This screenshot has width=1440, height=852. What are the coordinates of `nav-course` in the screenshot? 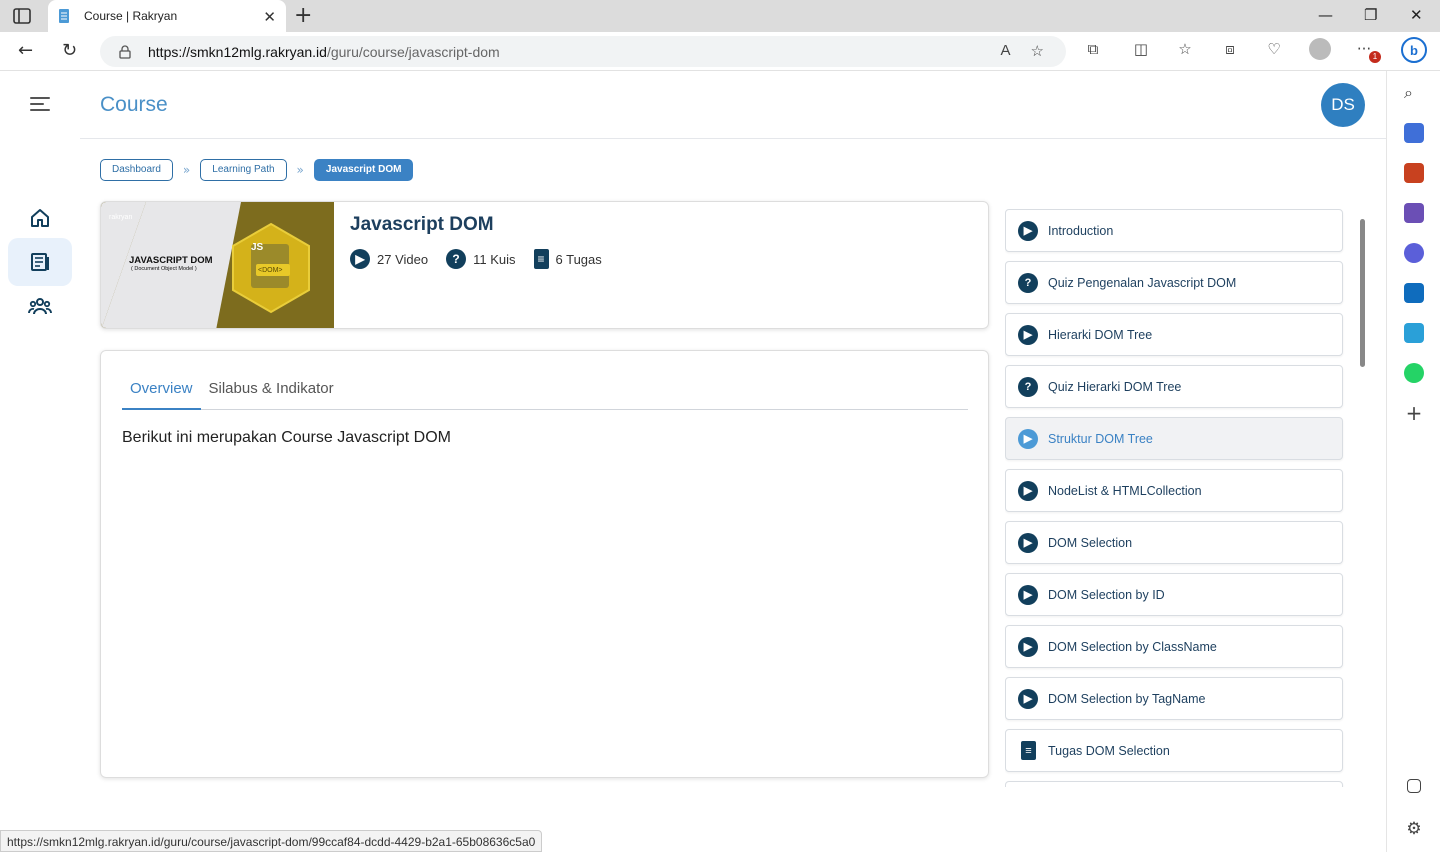 It's located at (40, 262).